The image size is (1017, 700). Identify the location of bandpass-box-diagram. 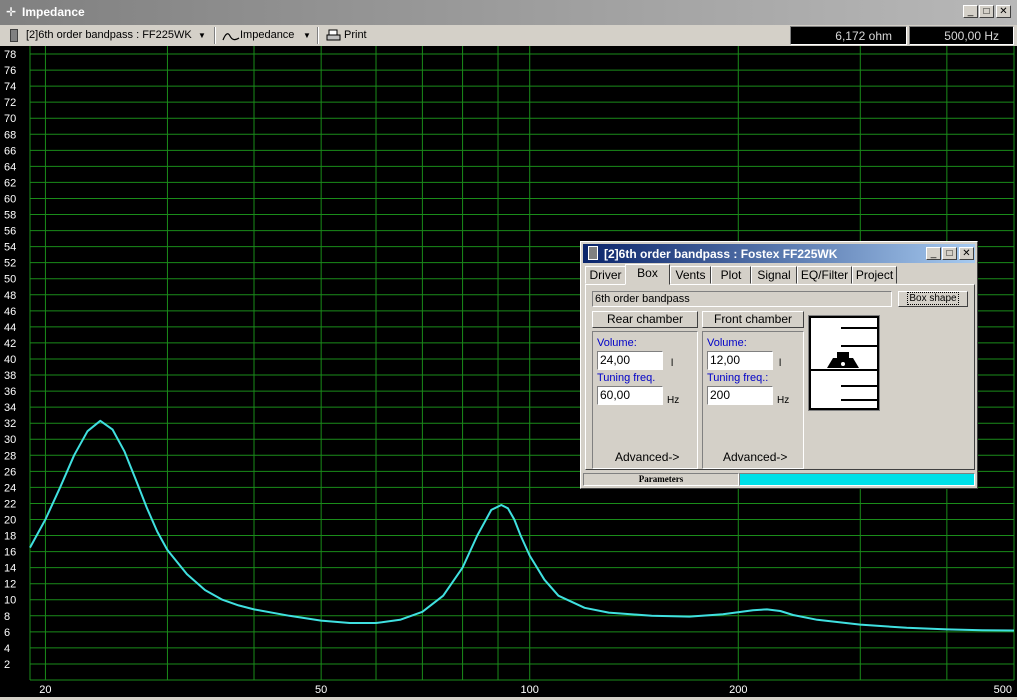
(844, 363).